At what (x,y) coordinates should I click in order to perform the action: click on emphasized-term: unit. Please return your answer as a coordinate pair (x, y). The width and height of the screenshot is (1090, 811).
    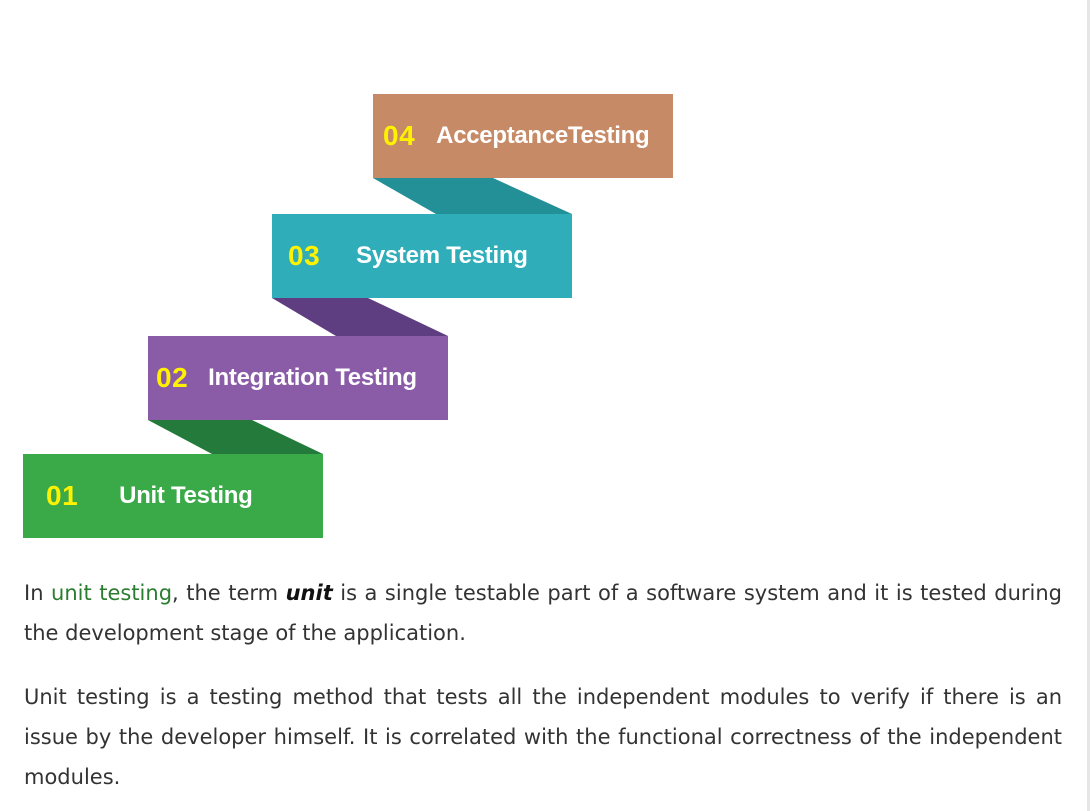
    Looking at the image, I should click on (309, 593).